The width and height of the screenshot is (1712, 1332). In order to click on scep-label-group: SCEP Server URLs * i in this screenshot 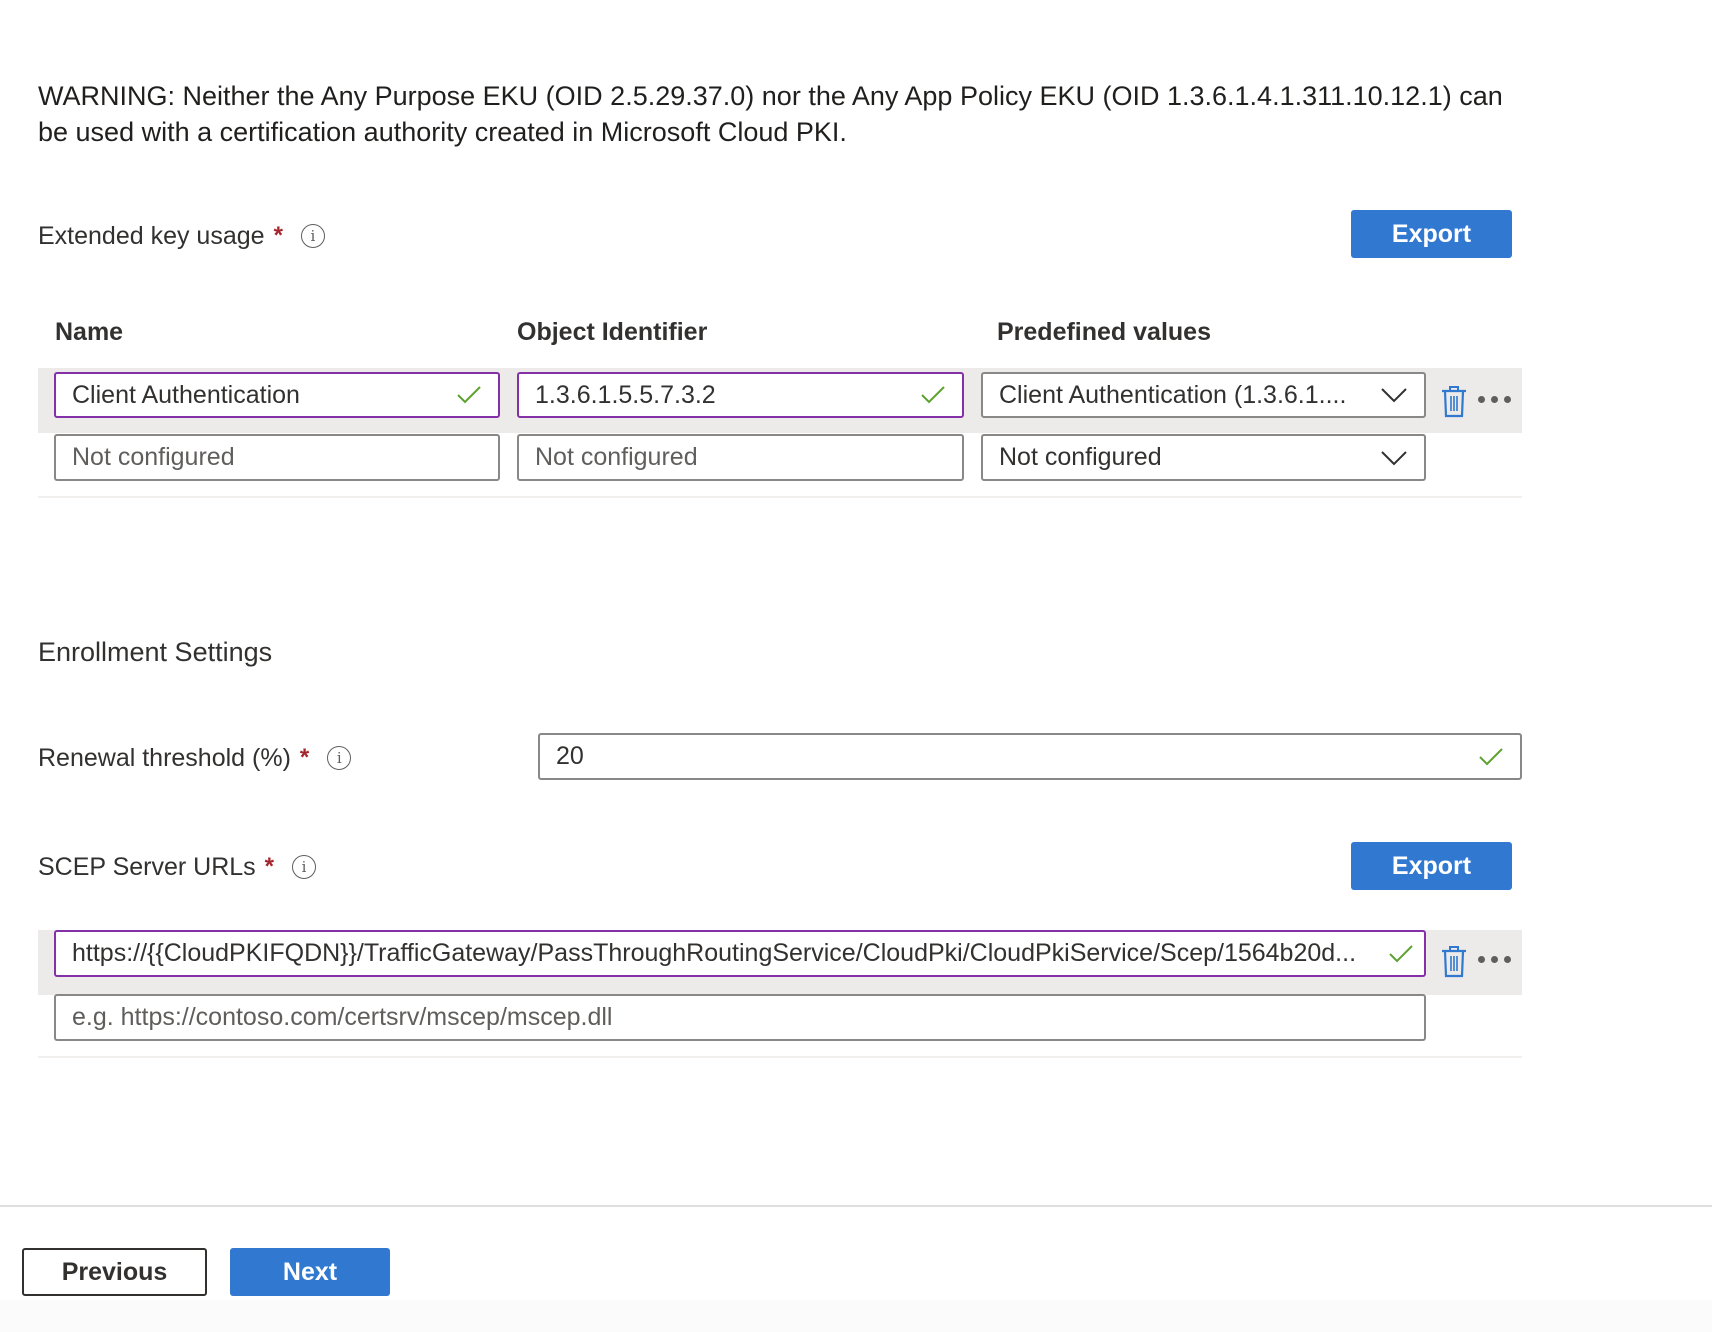, I will do `click(177, 867)`.